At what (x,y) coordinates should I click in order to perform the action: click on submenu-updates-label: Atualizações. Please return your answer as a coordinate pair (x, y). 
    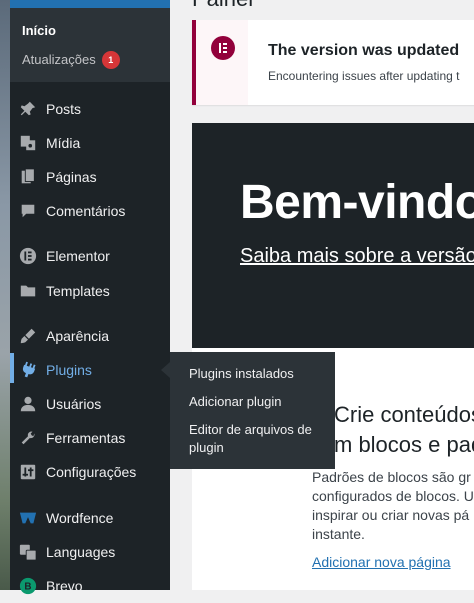
    Looking at the image, I should click on (59, 59).